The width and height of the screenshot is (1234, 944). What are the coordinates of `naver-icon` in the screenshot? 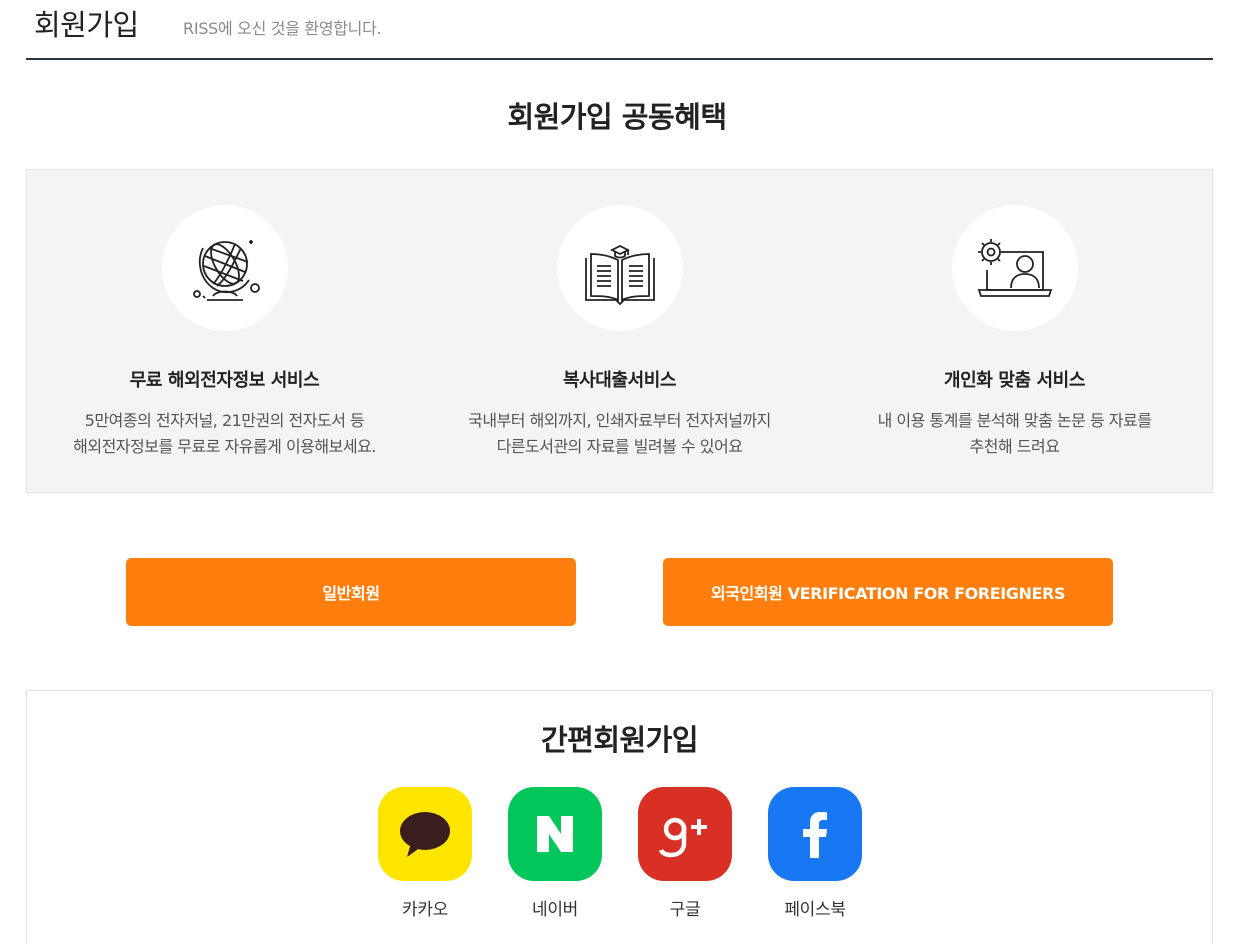 It's located at (555, 834).